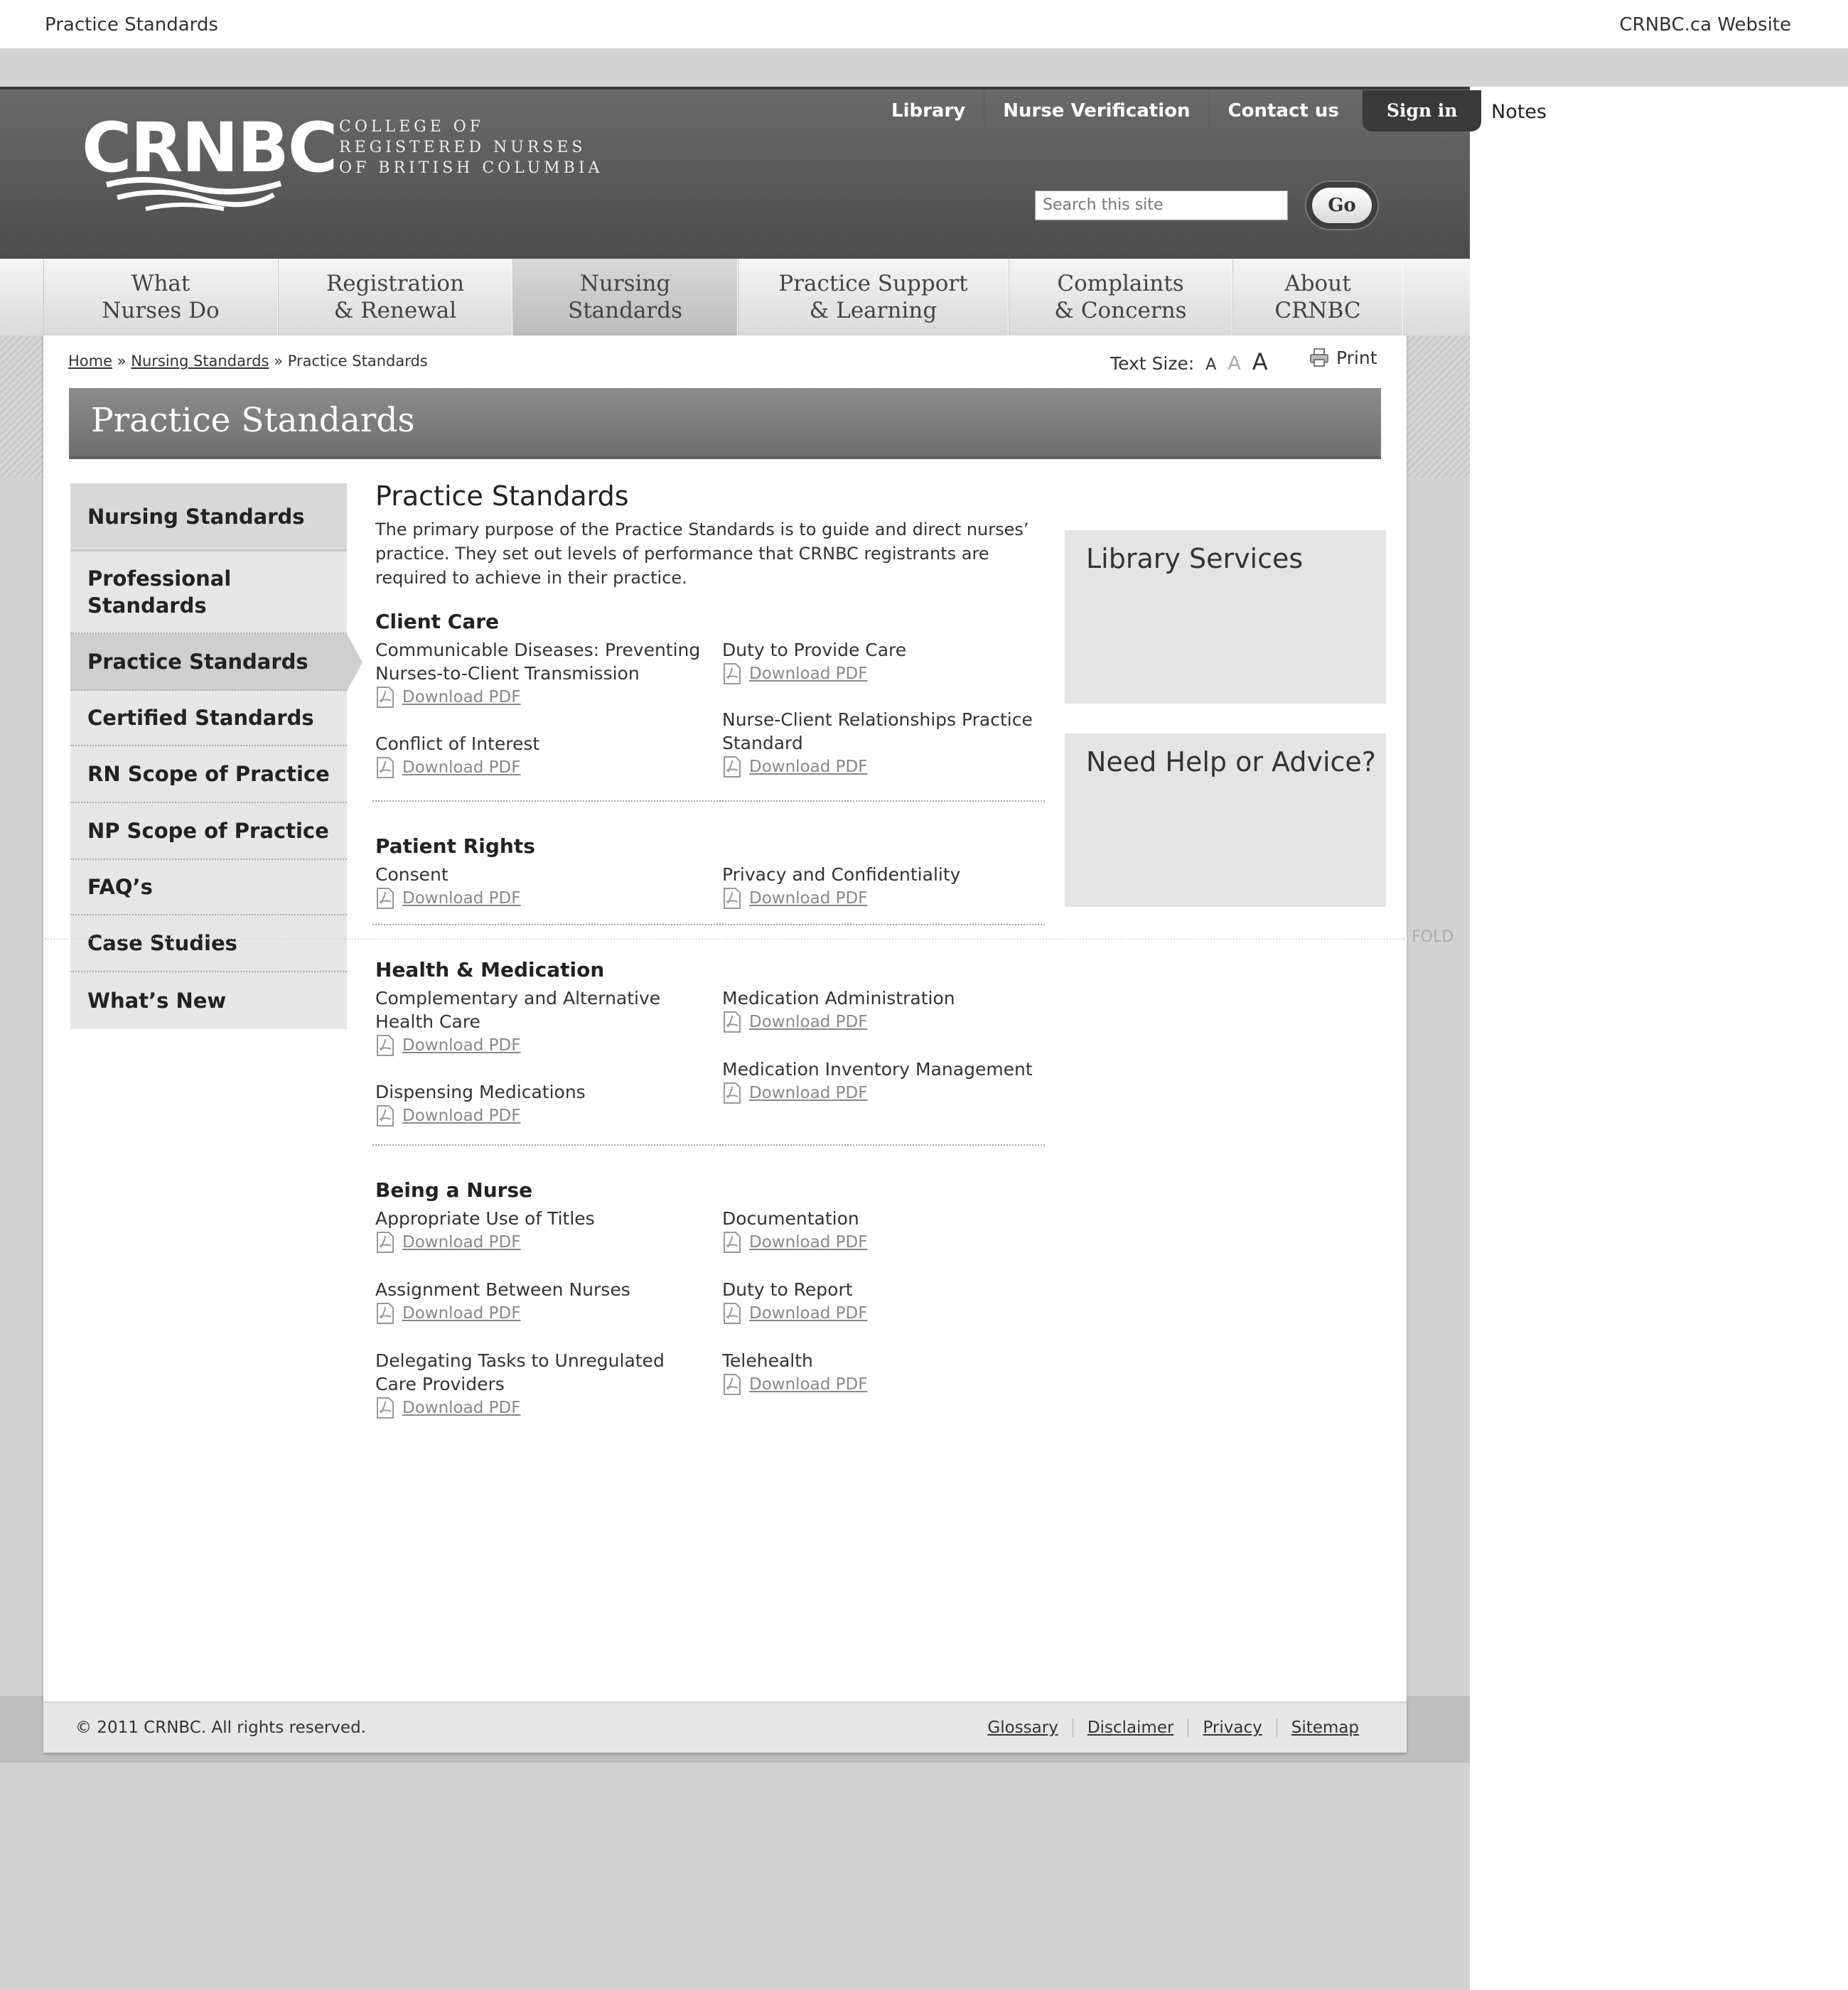 The image size is (1848, 1990). Describe the element at coordinates (209, 775) in the screenshot. I see `sidebar-item-rn-scope: RN Scope of Practice` at that location.